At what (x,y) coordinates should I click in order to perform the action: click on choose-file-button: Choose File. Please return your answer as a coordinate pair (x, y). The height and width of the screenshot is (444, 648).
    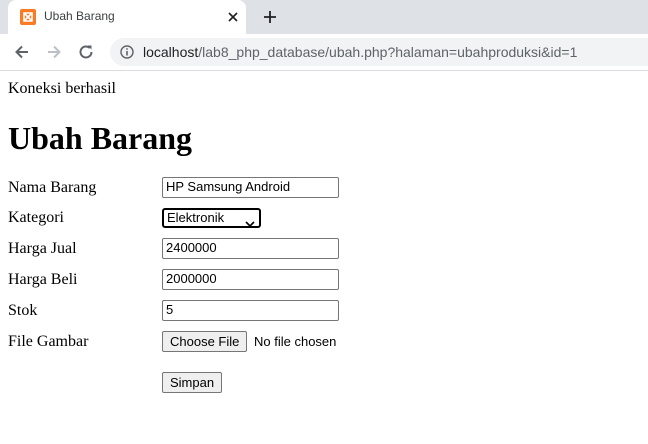
    Looking at the image, I should click on (205, 341).